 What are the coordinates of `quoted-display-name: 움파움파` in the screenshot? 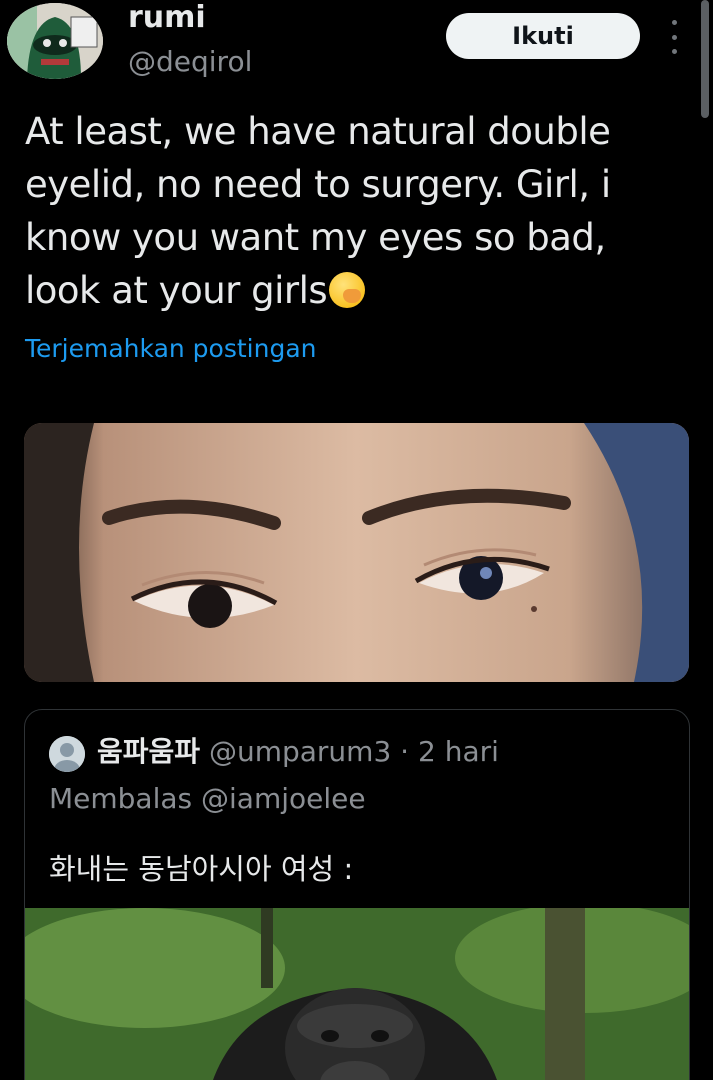 It's located at (148, 751).